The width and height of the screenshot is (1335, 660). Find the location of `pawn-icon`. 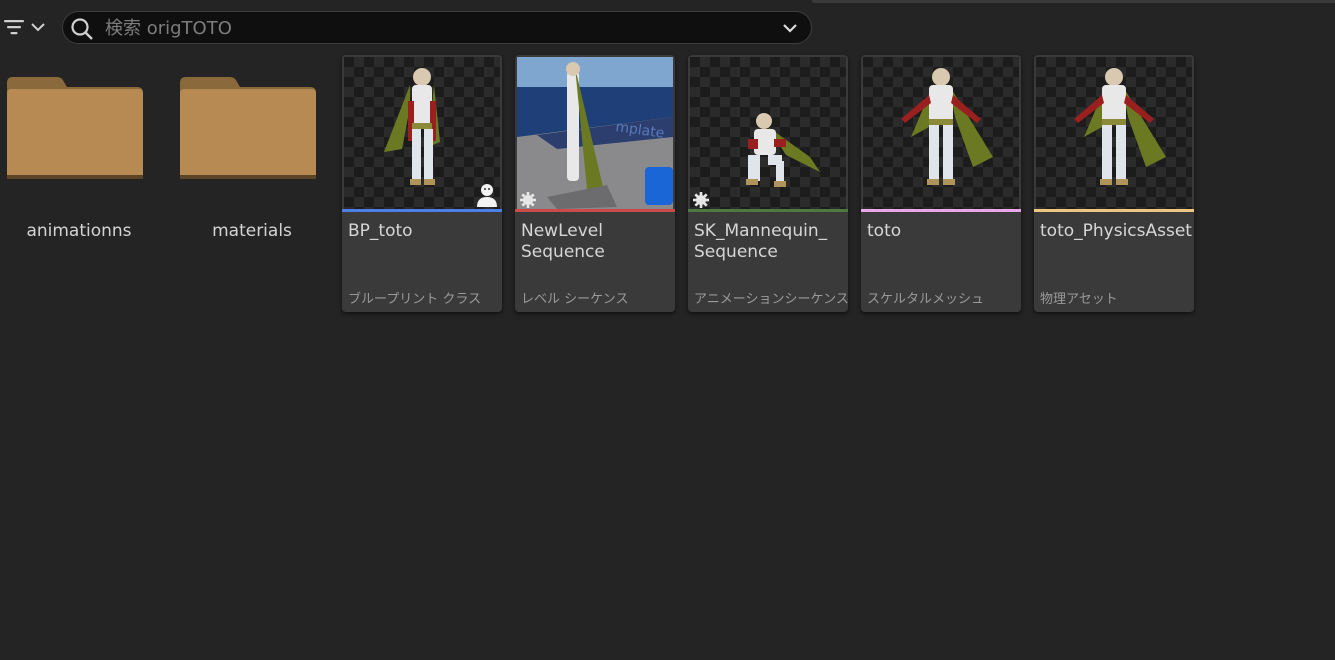

pawn-icon is located at coordinates (487, 195).